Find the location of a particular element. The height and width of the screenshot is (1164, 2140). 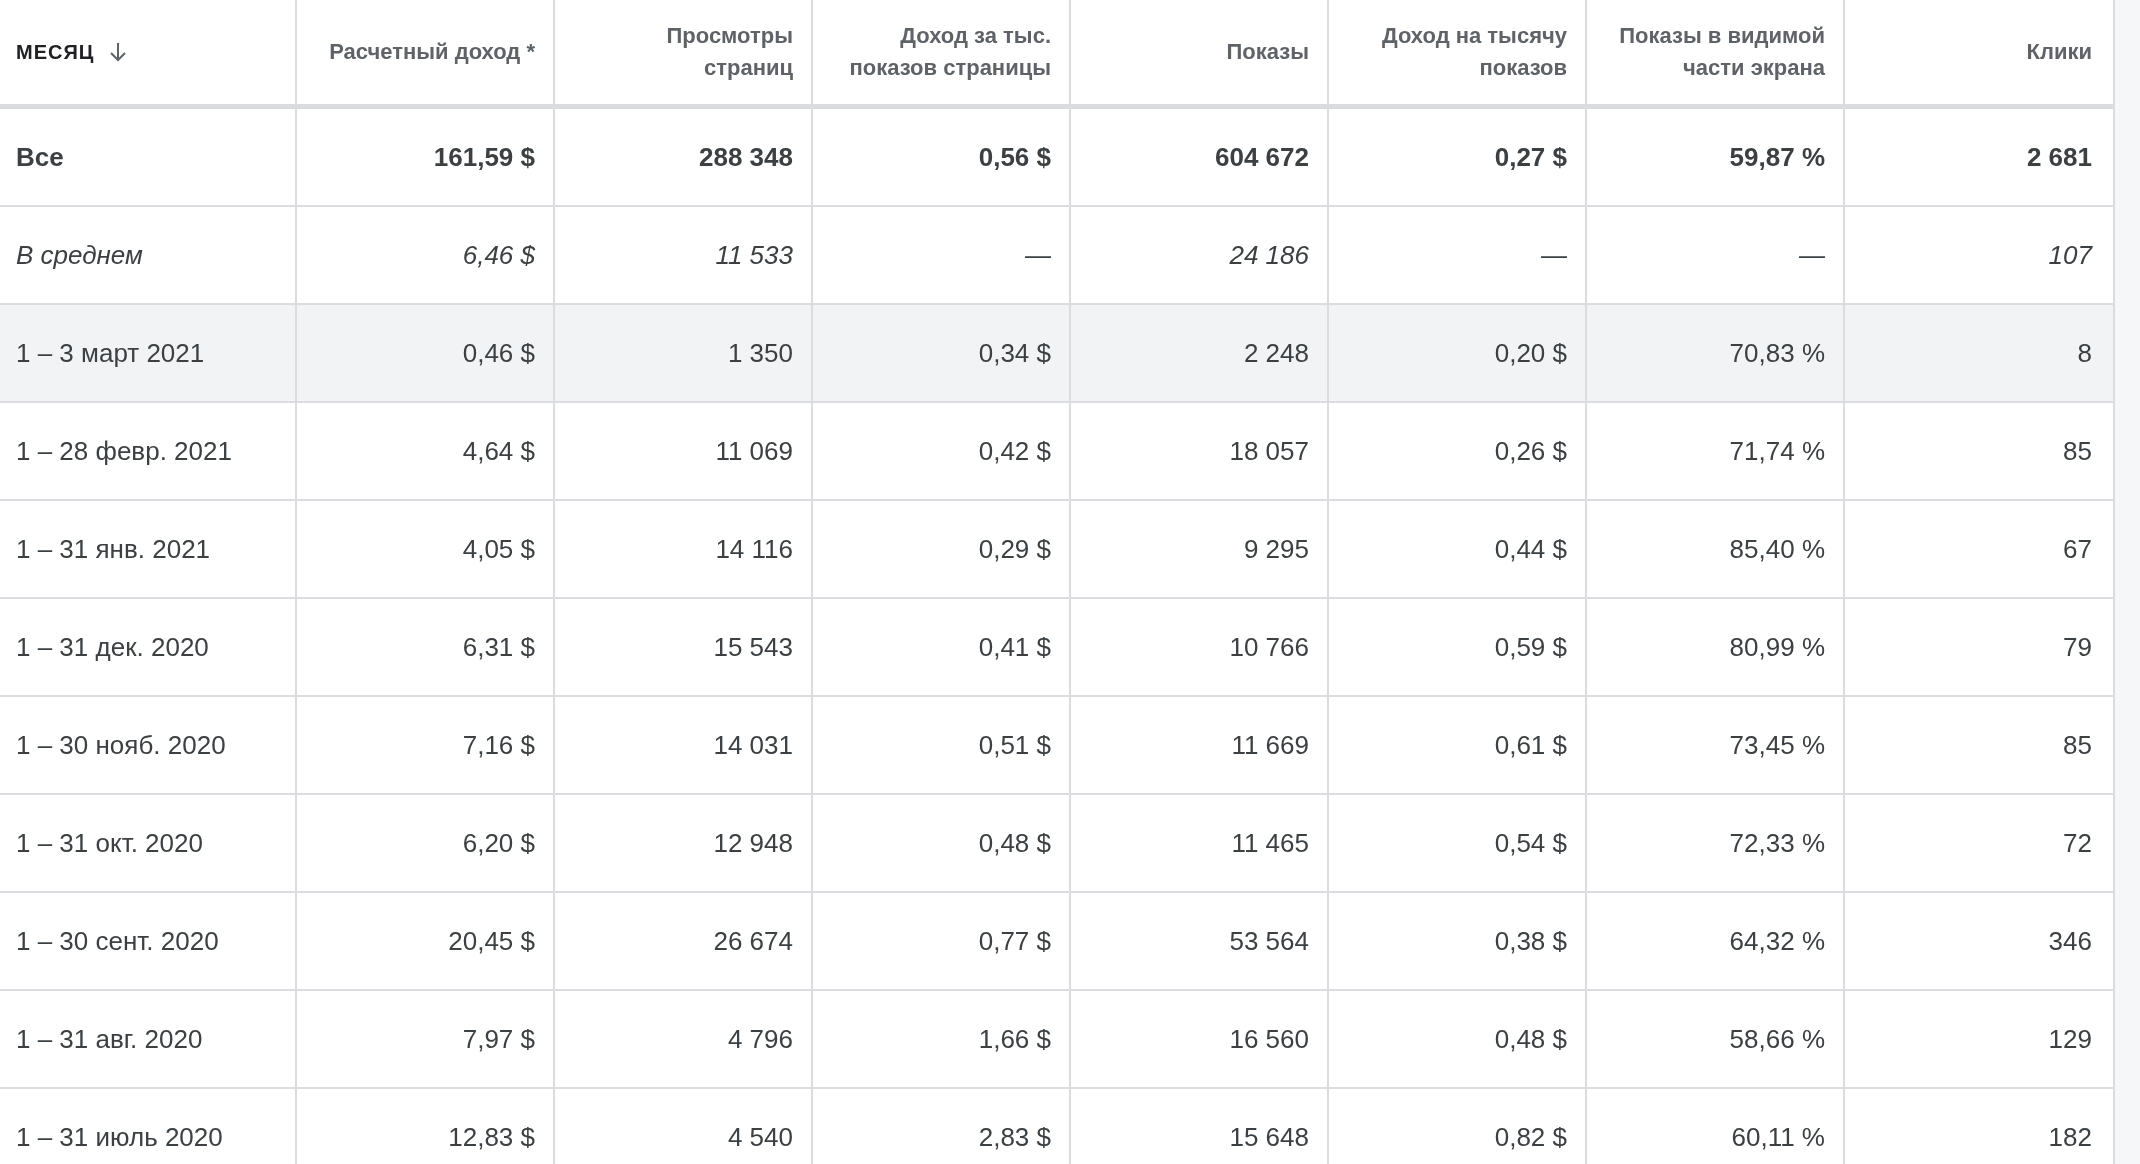

table-cell: 10 766 is located at coordinates (1269, 647).